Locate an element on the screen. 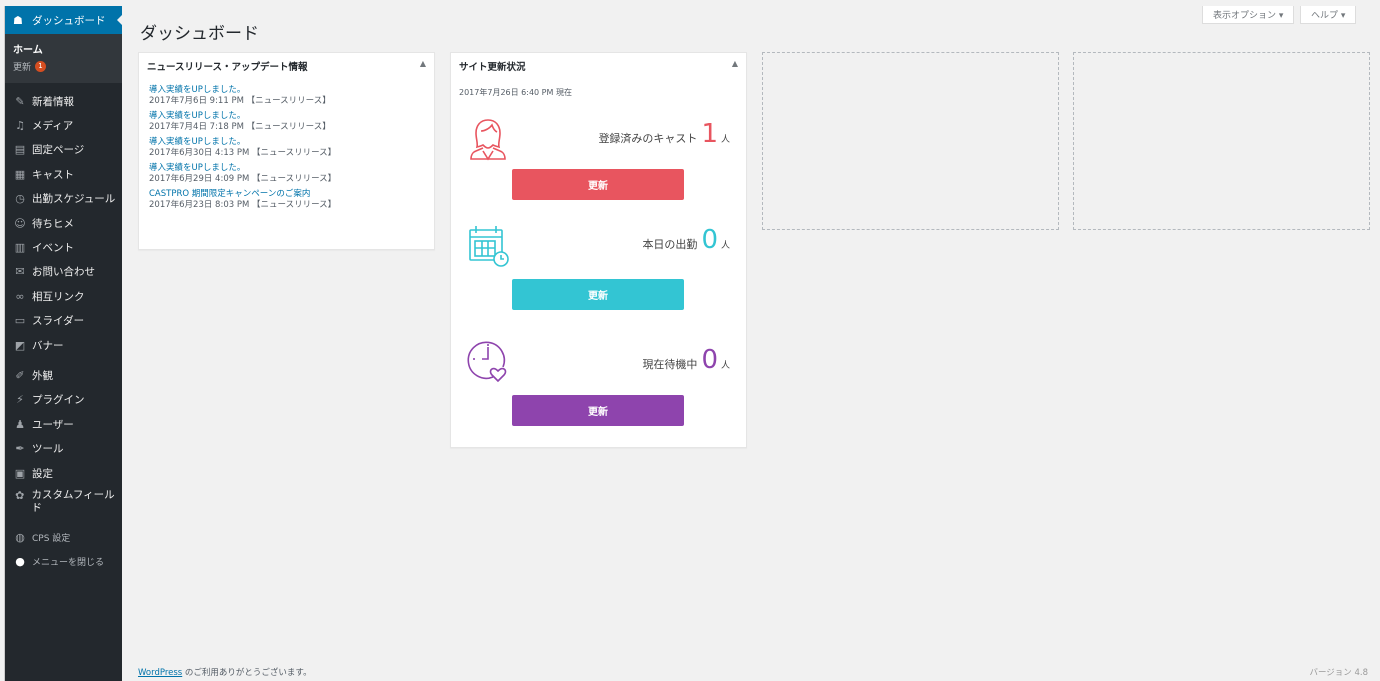 The image size is (1380, 681). clock-icon: ◷ is located at coordinates (20, 199).